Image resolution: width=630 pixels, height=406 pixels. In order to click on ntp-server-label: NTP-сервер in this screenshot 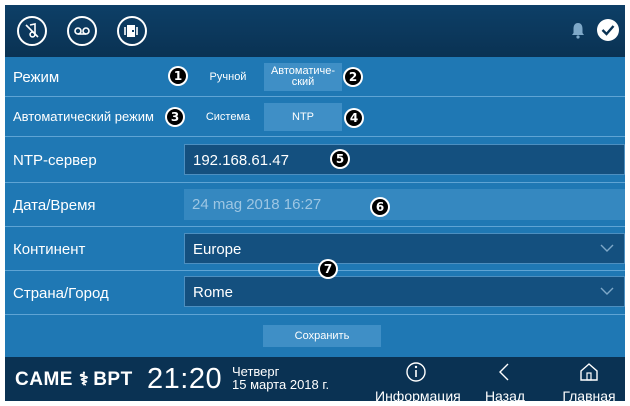, I will do `click(55, 160)`.